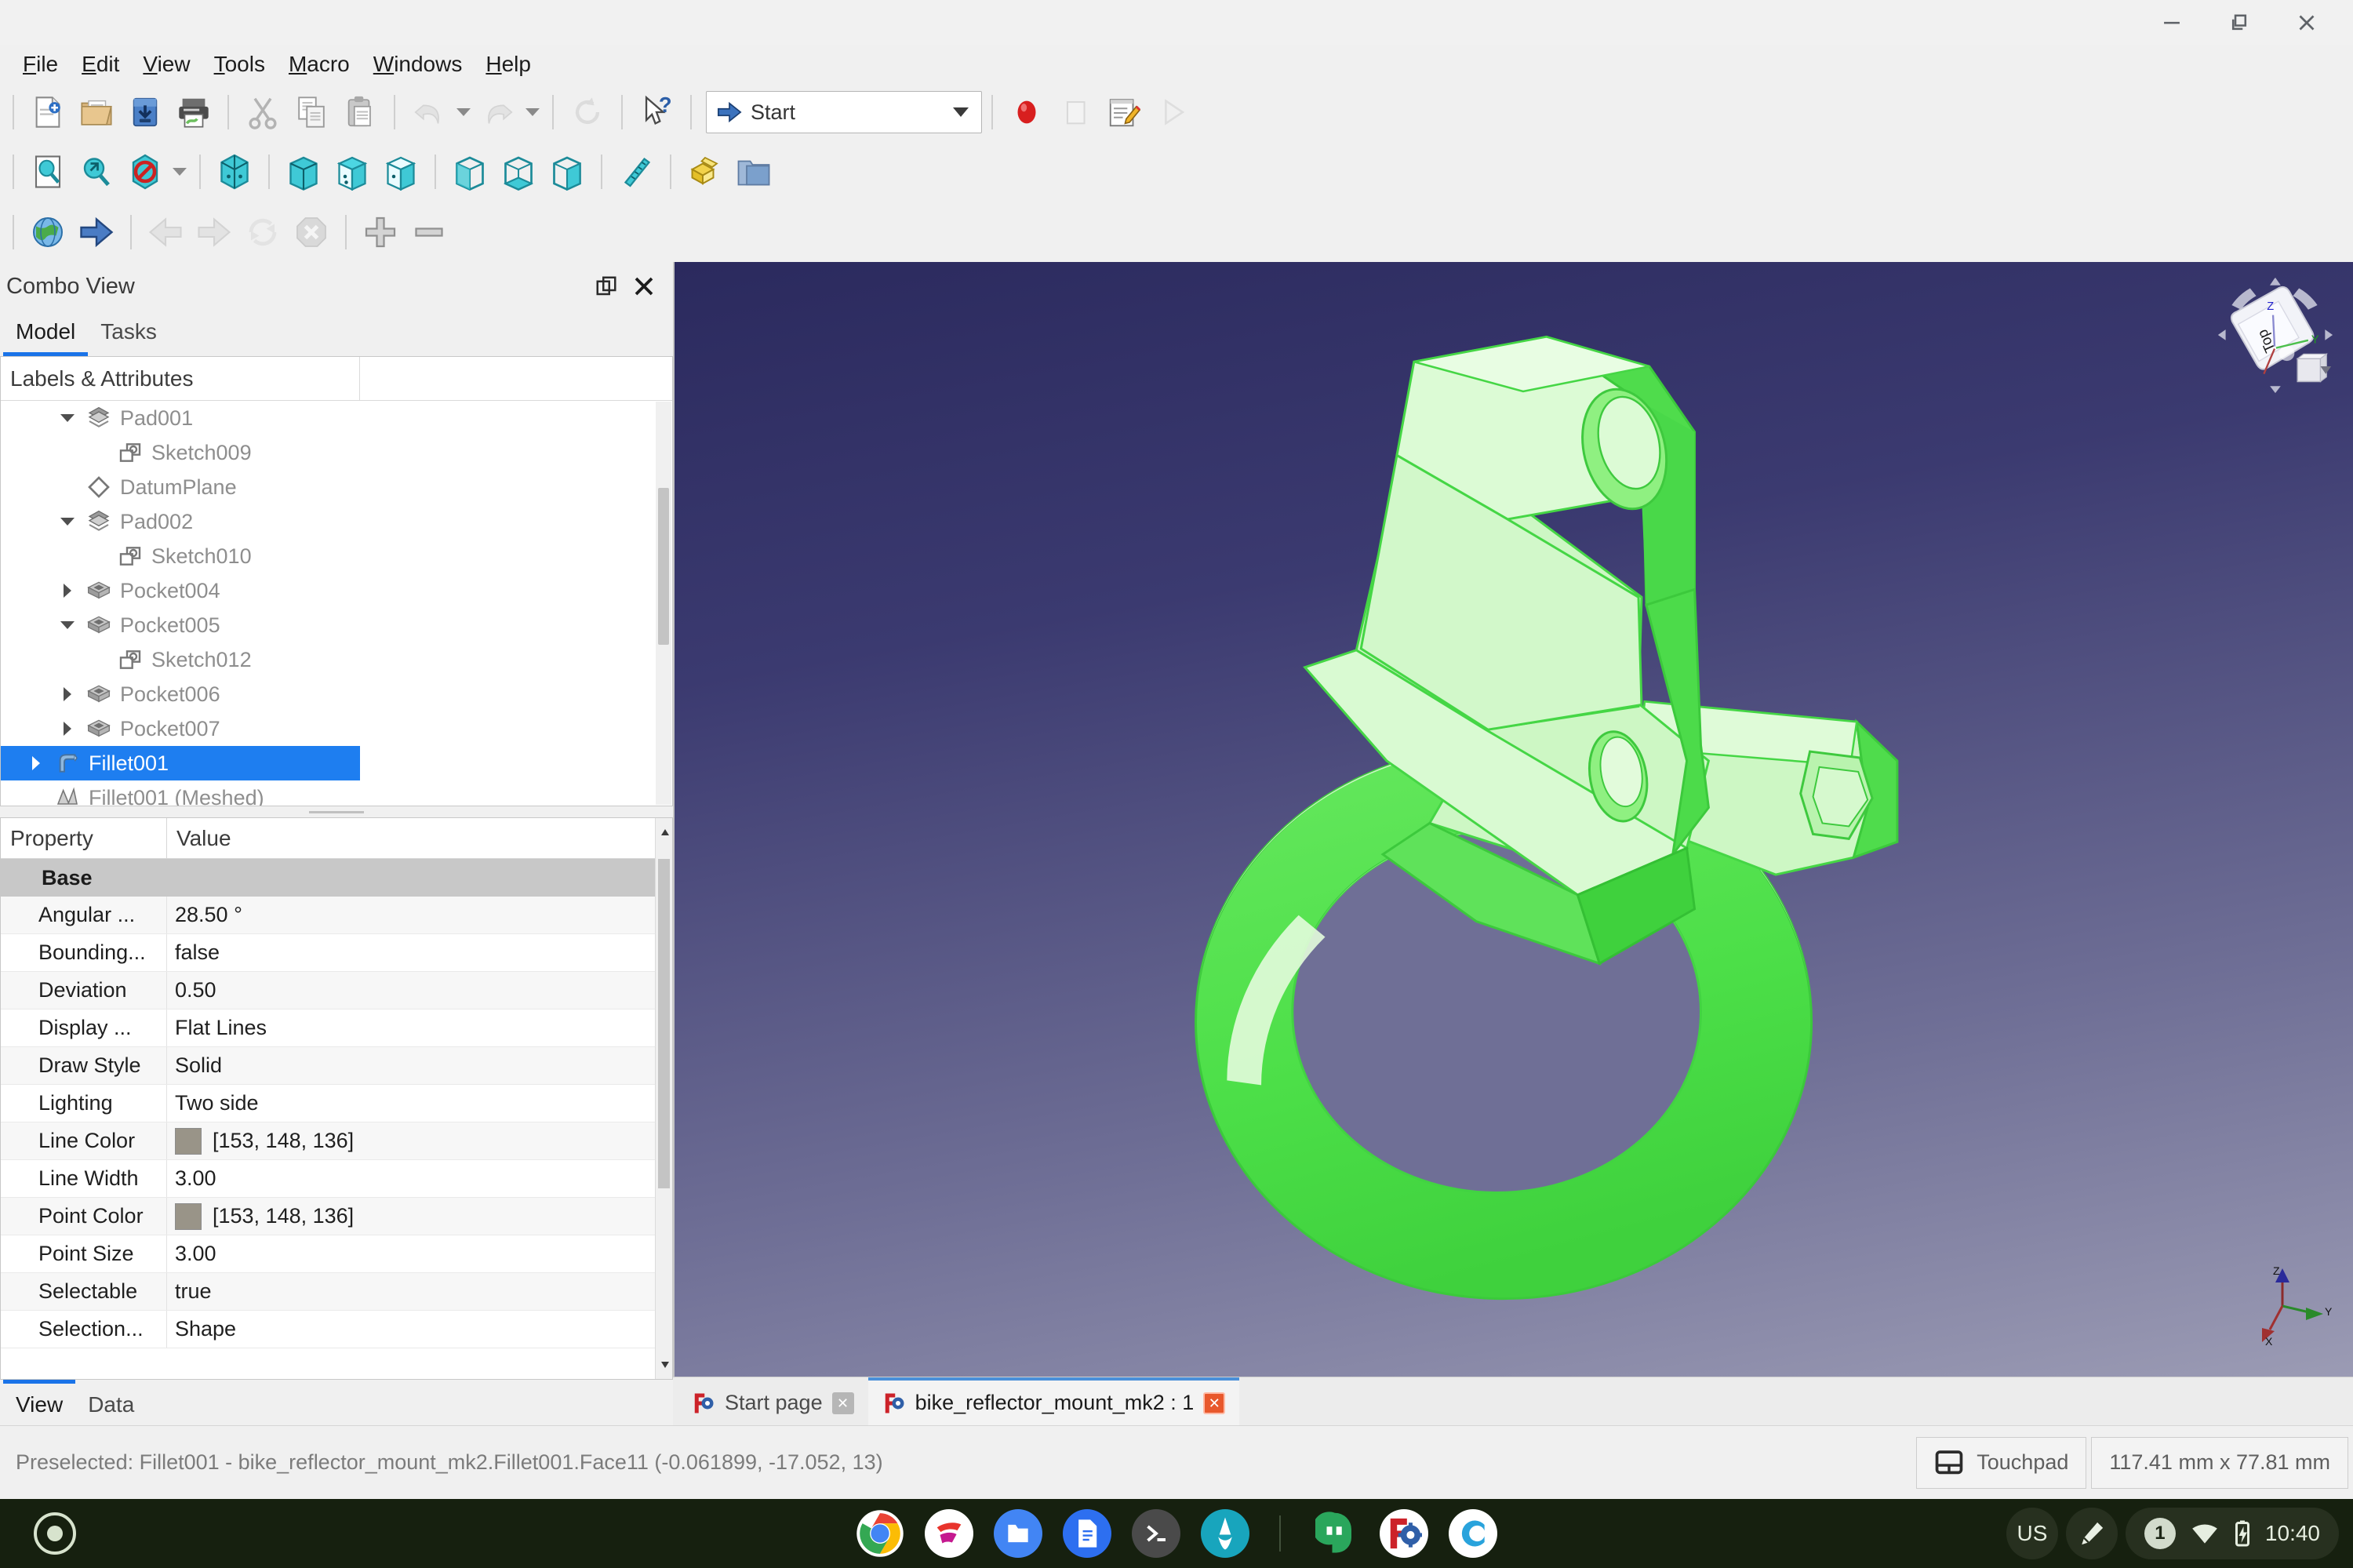 Image resolution: width=2353 pixels, height=1568 pixels. I want to click on undock-icon, so click(606, 286).